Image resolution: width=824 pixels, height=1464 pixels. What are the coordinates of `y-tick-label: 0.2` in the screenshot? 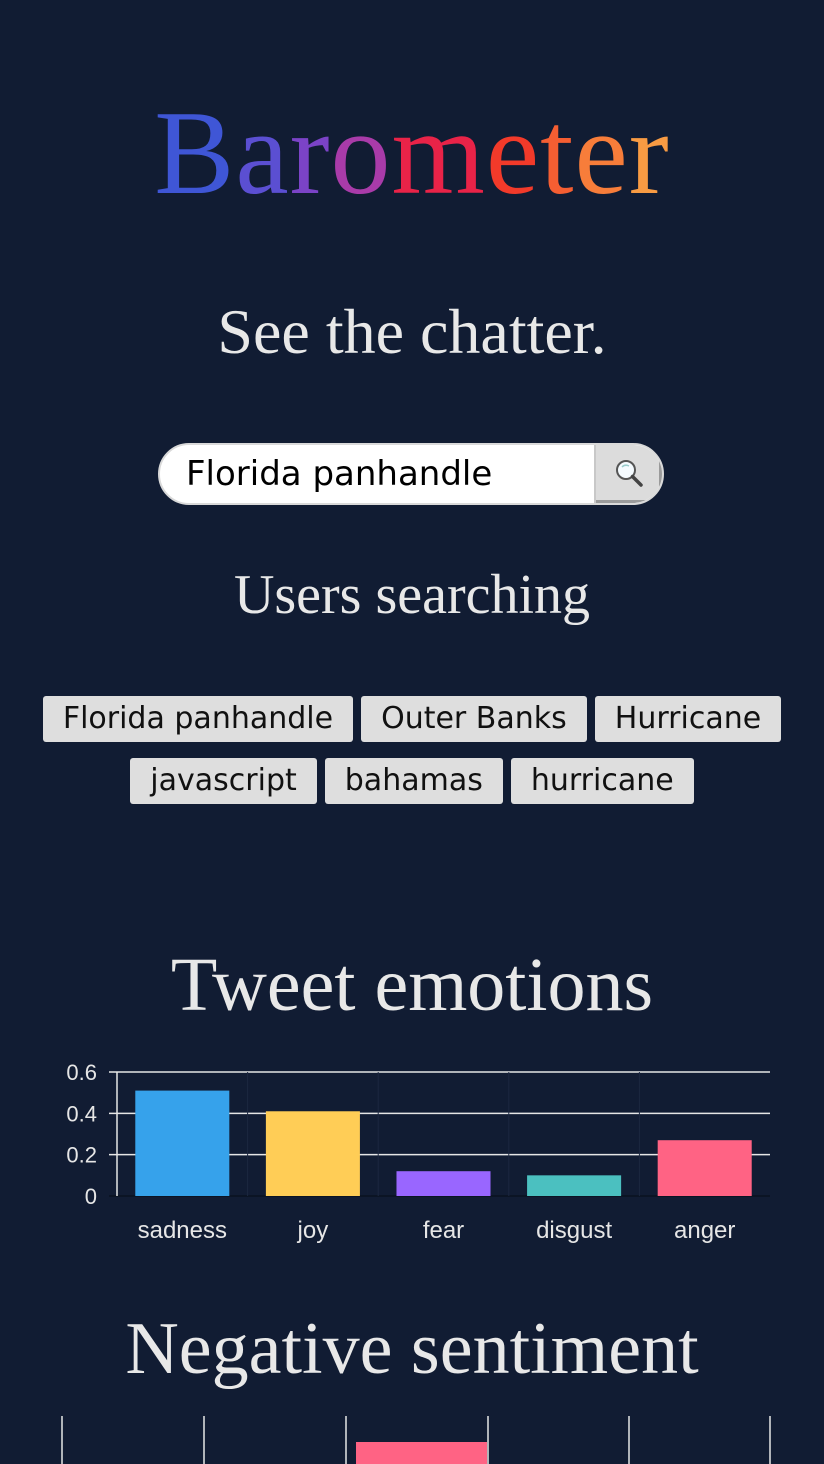 It's located at (81, 1155).